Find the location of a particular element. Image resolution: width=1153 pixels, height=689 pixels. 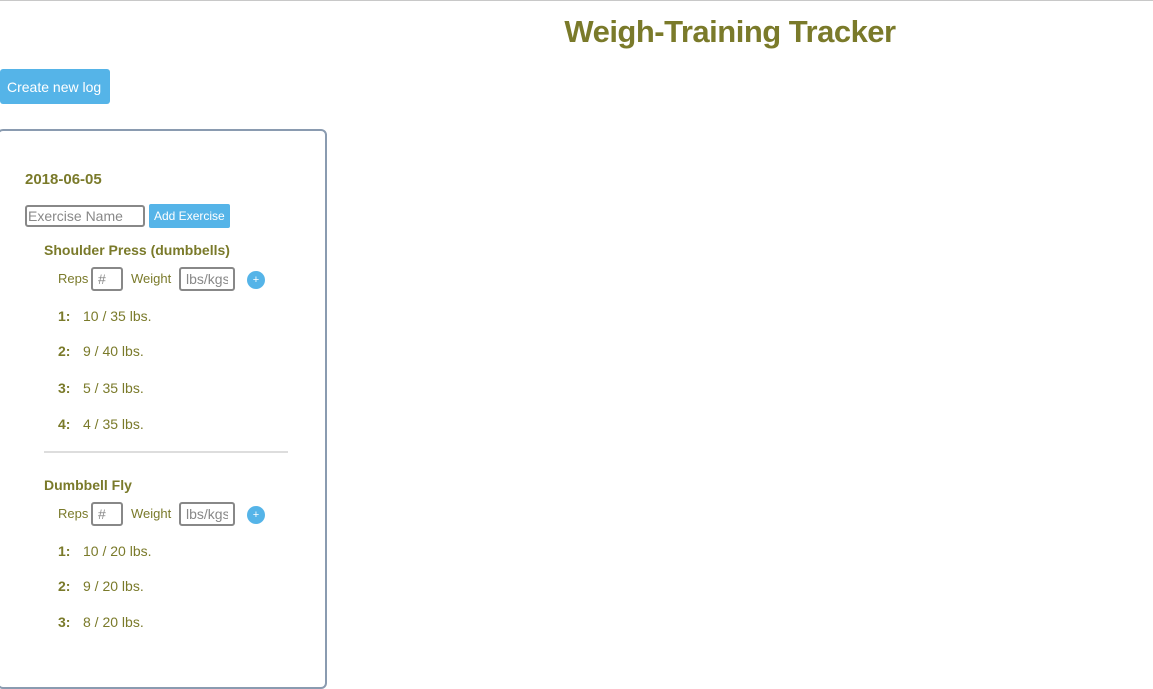

create-new-log-button: Create new log is located at coordinates (55, 86).